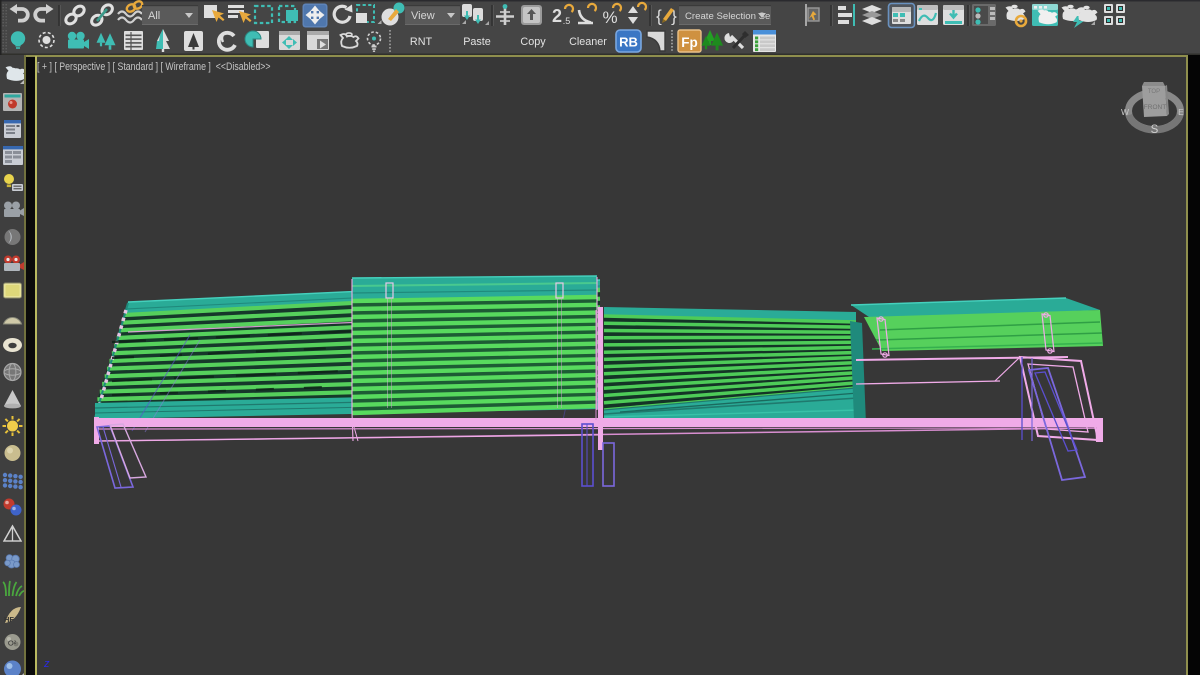 The height and width of the screenshot is (675, 1200). I want to click on svg-text: Fp, so click(689, 42).